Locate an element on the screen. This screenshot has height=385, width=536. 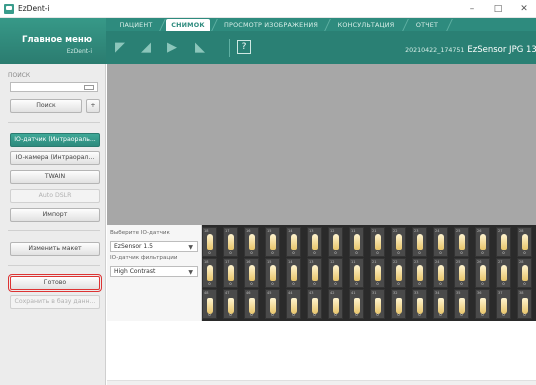
tooth-number: 18 is located at coordinates (206, 262).